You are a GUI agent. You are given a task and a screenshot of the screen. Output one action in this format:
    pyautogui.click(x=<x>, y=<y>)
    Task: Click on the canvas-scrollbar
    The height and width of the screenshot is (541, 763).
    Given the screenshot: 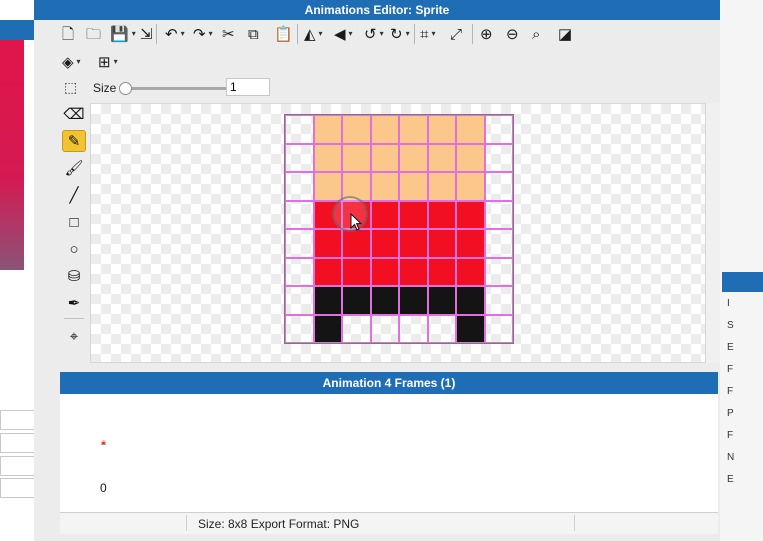 What is the action you would take?
    pyautogui.click(x=713, y=233)
    